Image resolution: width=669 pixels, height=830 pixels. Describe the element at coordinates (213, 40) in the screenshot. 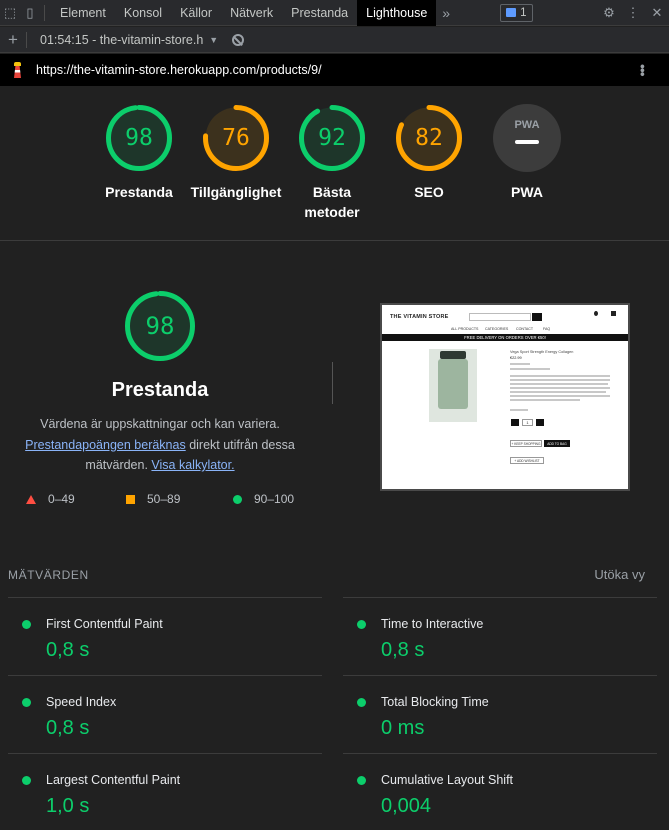

I see `chevron-down-icon: ▼` at that location.